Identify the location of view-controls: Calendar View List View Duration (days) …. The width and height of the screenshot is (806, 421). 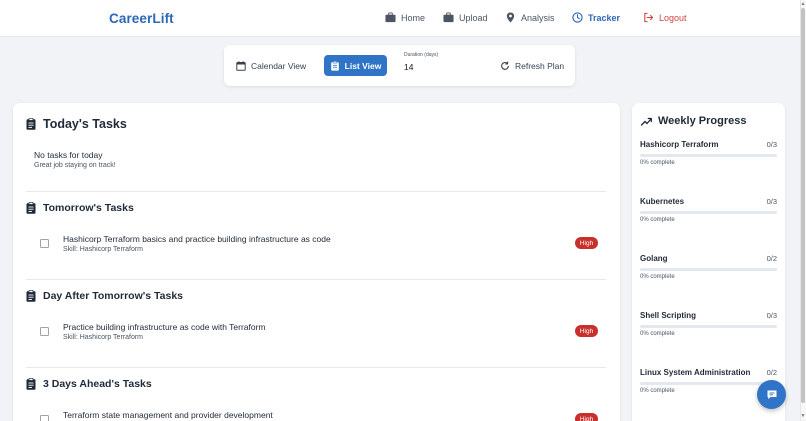
(399, 65).